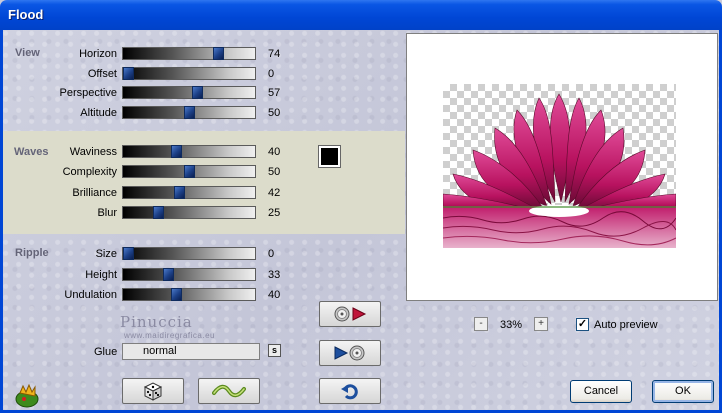 The height and width of the screenshot is (413, 722). I want to click on blur-slider-thumb, so click(158, 212).